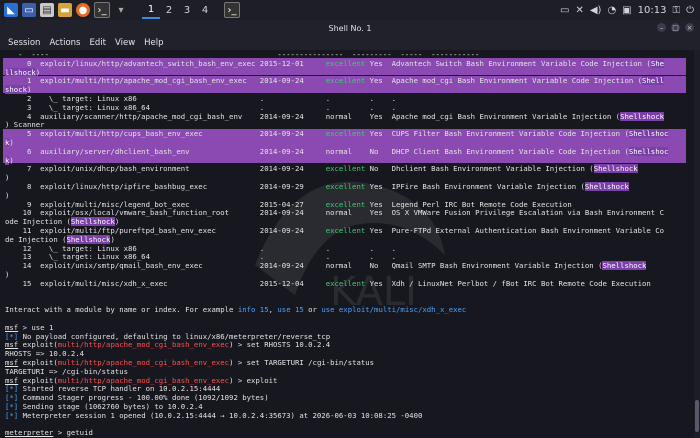 The height and width of the screenshot is (438, 700). Describe the element at coordinates (350, 43) in the screenshot. I see `menu-bar: Session Actions Edit View Help` at that location.